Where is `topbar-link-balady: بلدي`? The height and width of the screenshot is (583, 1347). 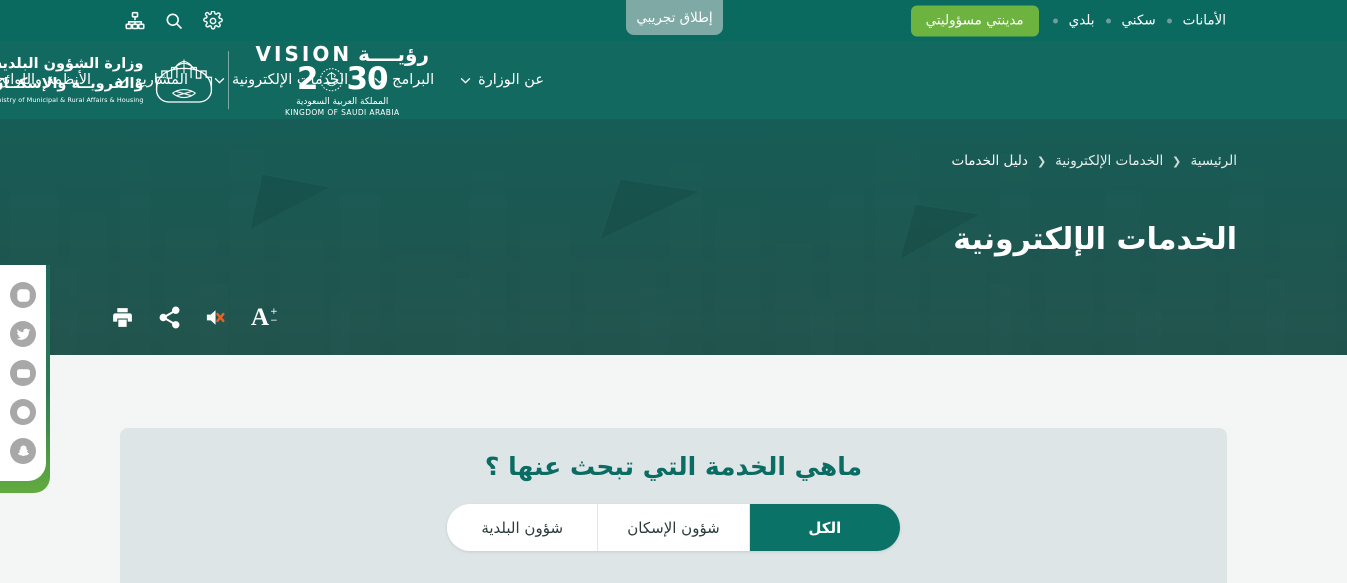 topbar-link-balady: بلدي is located at coordinates (1082, 21).